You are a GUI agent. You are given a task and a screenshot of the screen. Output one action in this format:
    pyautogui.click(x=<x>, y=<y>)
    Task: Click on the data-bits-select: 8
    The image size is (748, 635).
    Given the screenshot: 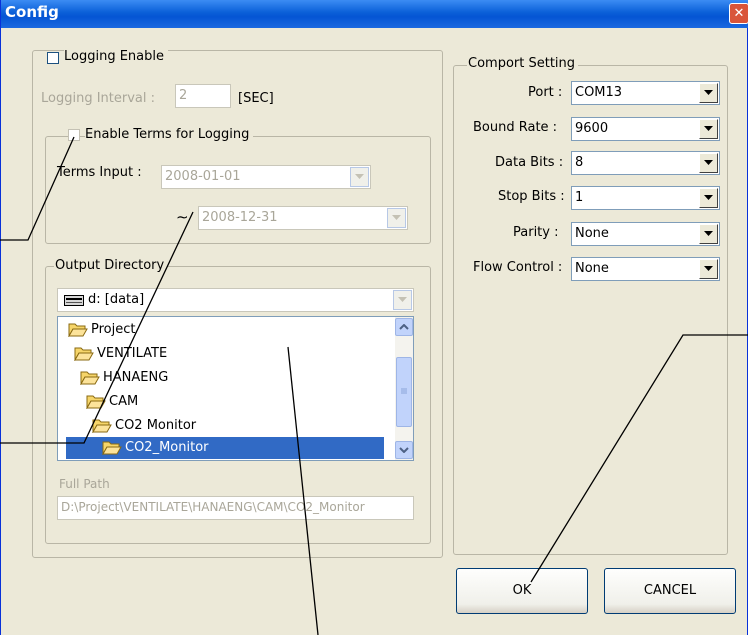 What is the action you would take?
    pyautogui.click(x=645, y=163)
    